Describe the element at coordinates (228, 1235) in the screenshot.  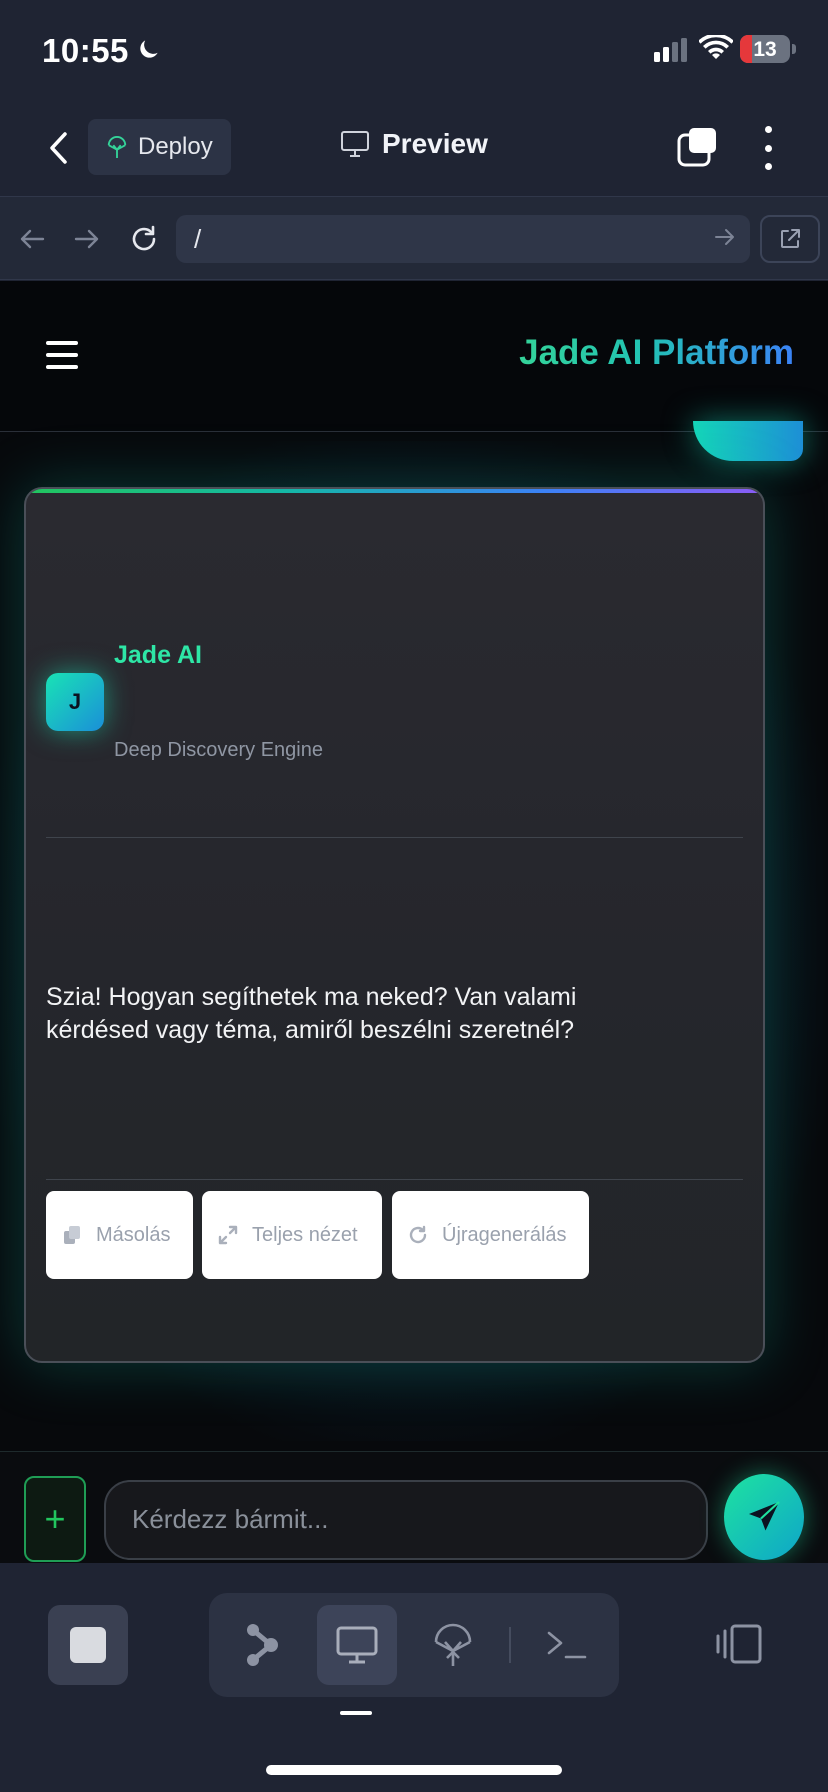
I see `expand-icon` at that location.